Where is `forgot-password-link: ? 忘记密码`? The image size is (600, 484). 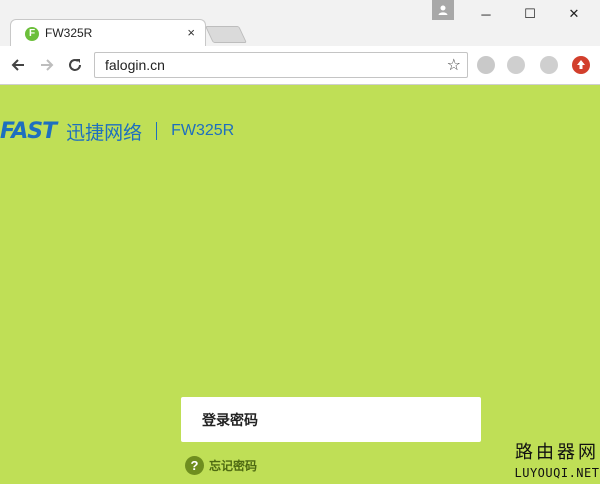
forgot-password-link: ? 忘记密码 is located at coordinates (221, 465).